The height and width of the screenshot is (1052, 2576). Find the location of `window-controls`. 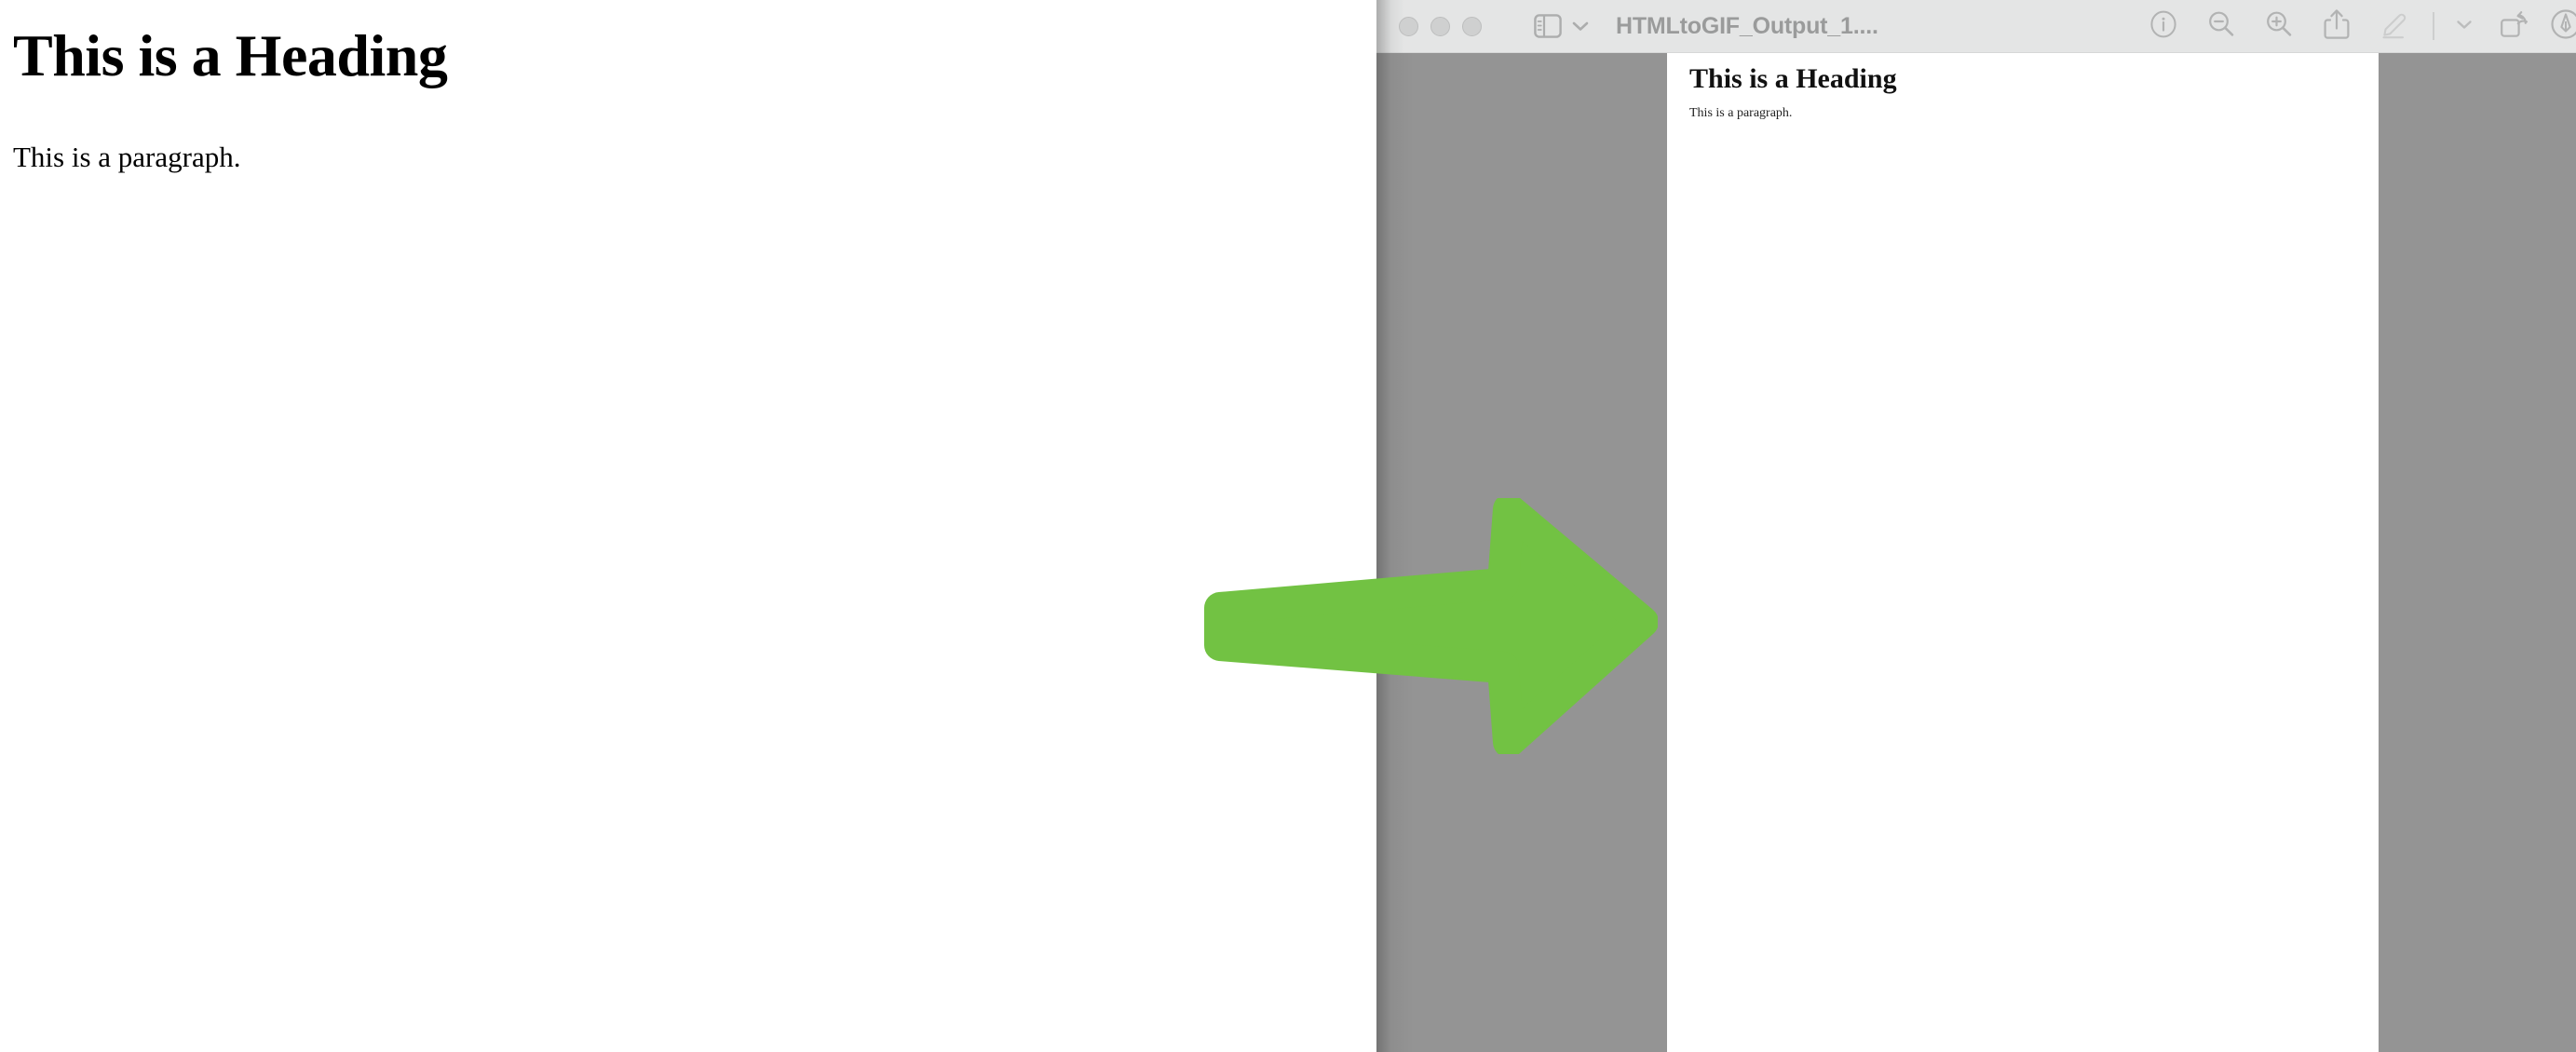

window-controls is located at coordinates (1440, 26).